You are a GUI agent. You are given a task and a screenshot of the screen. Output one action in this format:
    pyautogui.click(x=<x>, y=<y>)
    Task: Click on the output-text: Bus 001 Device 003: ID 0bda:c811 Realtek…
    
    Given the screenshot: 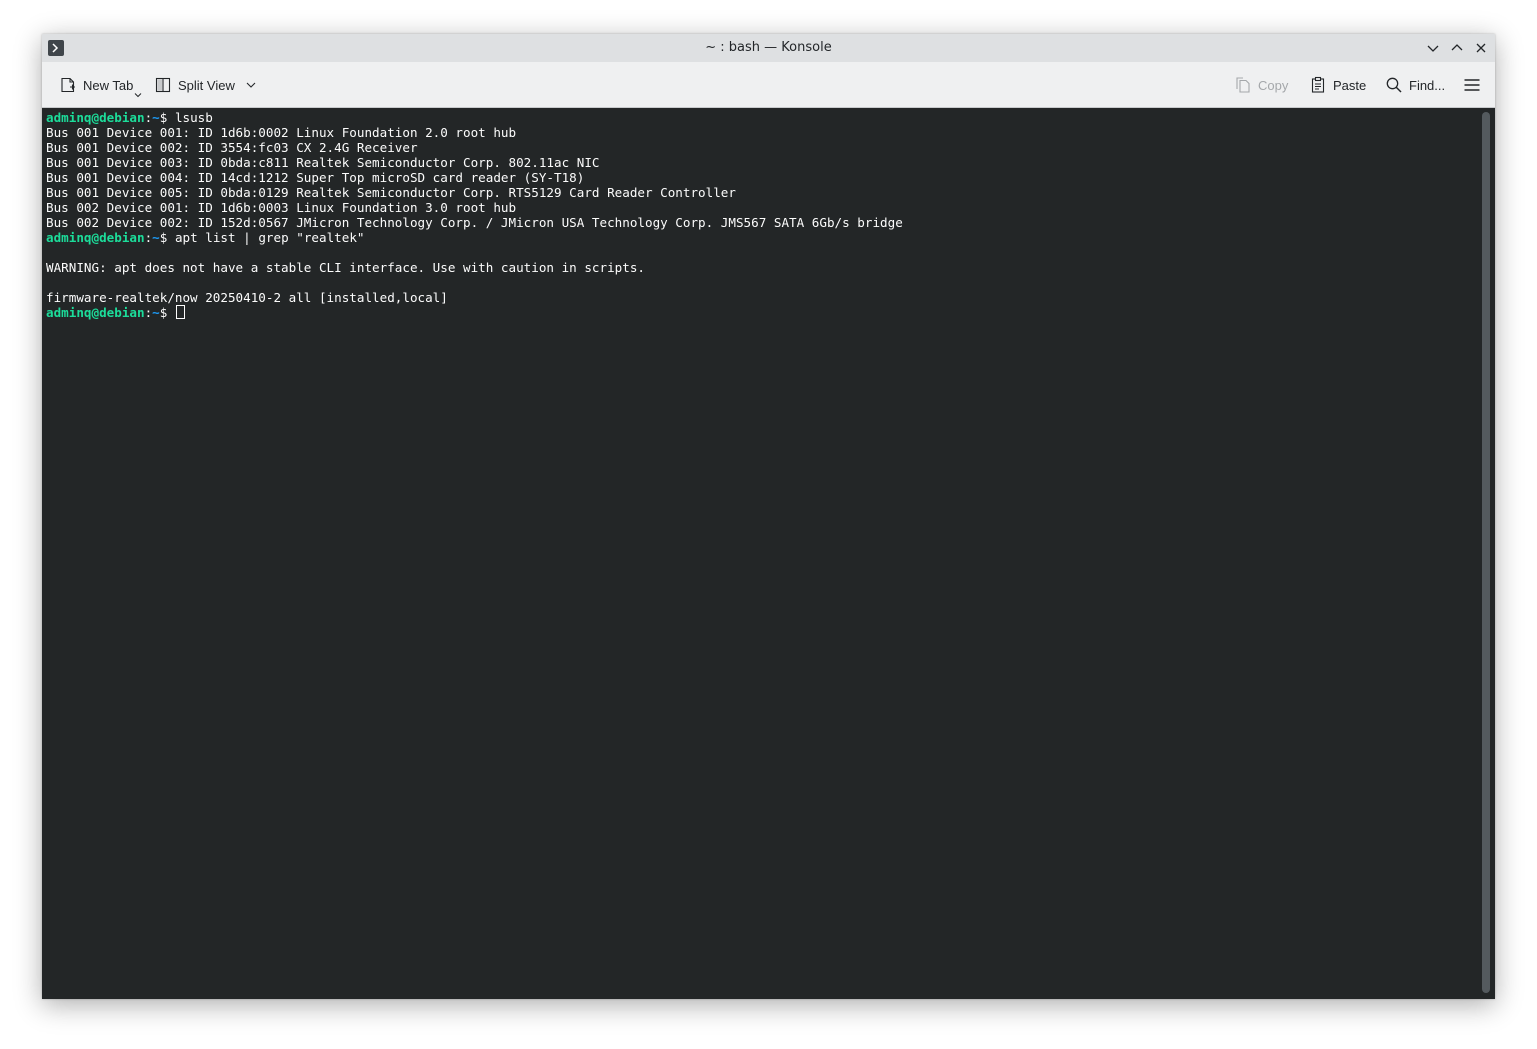 What is the action you would take?
    pyautogui.click(x=323, y=162)
    